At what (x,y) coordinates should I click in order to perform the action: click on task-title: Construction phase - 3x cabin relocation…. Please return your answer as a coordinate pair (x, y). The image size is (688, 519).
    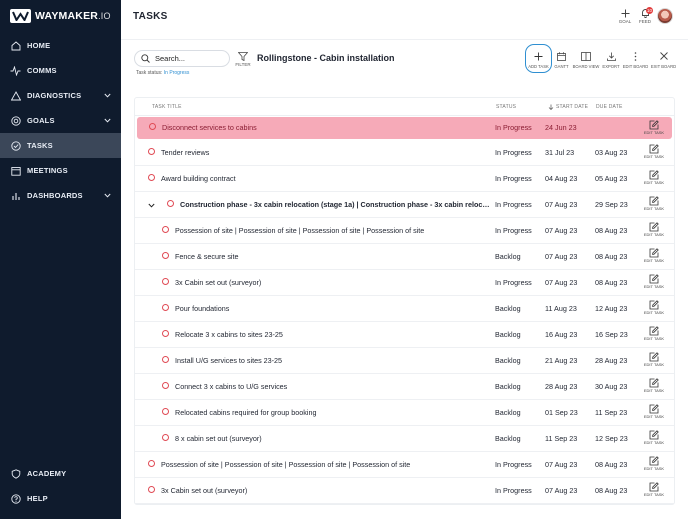
    Looking at the image, I should click on (335, 204).